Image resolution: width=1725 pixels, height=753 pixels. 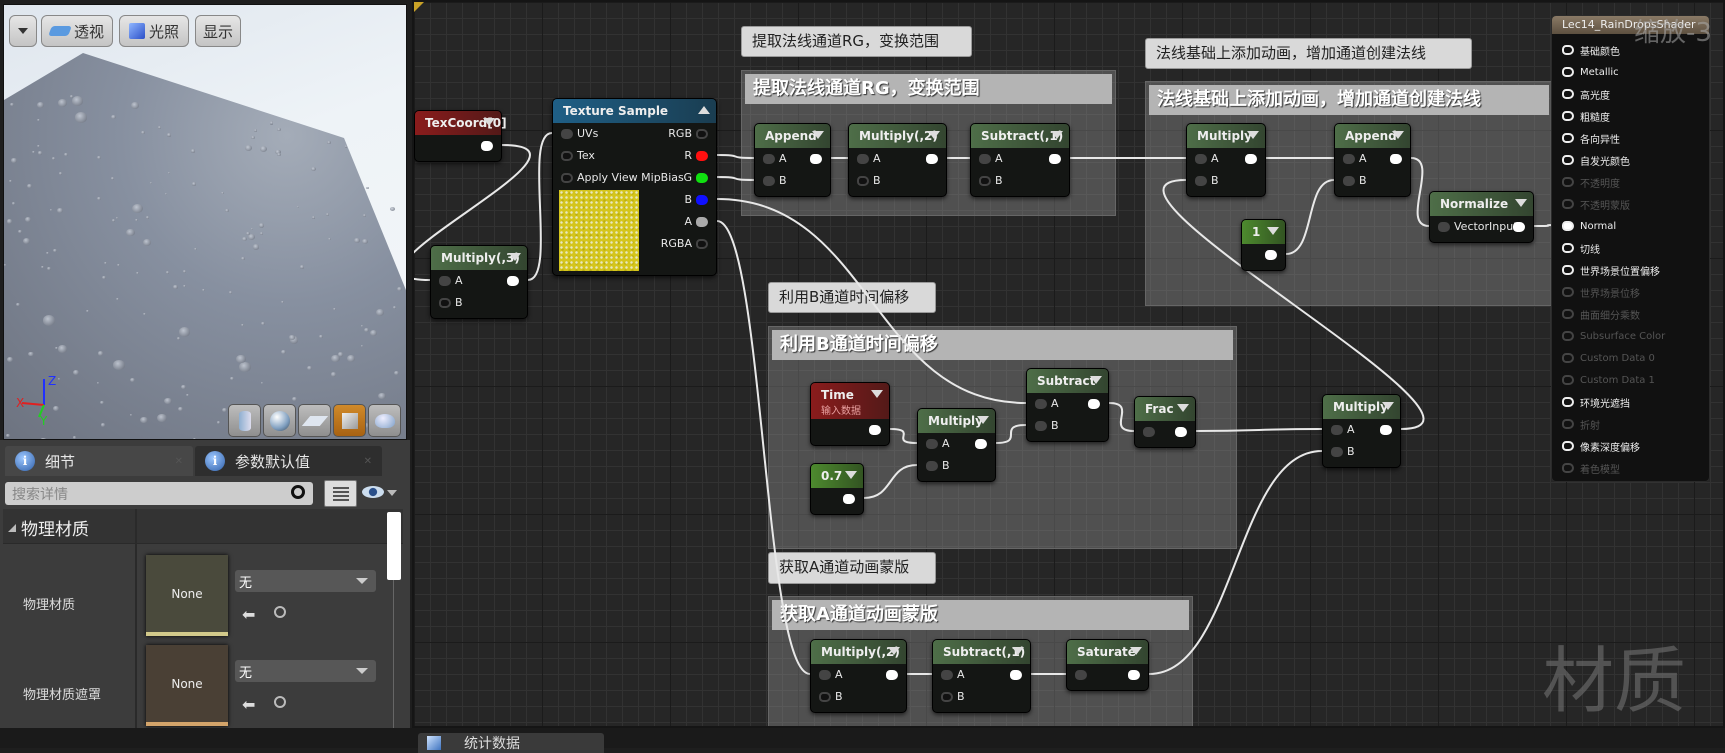 What do you see at coordinates (1481, 204) in the screenshot?
I see `node-header: Normalize` at bounding box center [1481, 204].